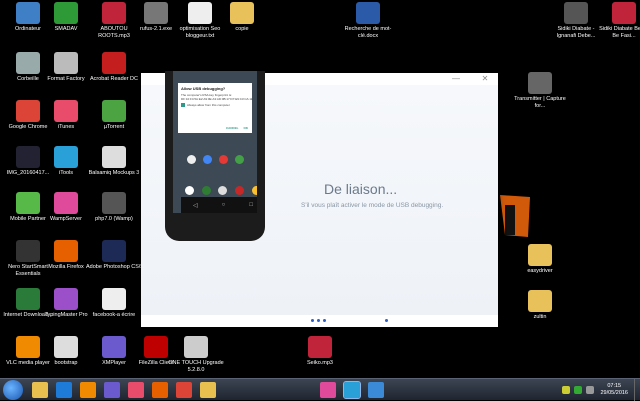 The image size is (640, 401). I want to click on desktop-icon-label: Recherche de mot-clé.docx, so click(368, 32).